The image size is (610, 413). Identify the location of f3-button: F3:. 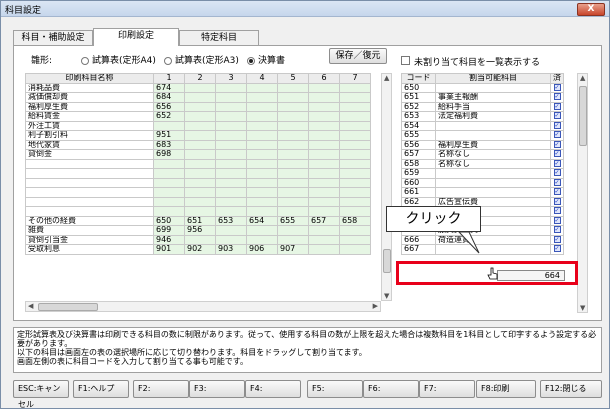
(217, 389).